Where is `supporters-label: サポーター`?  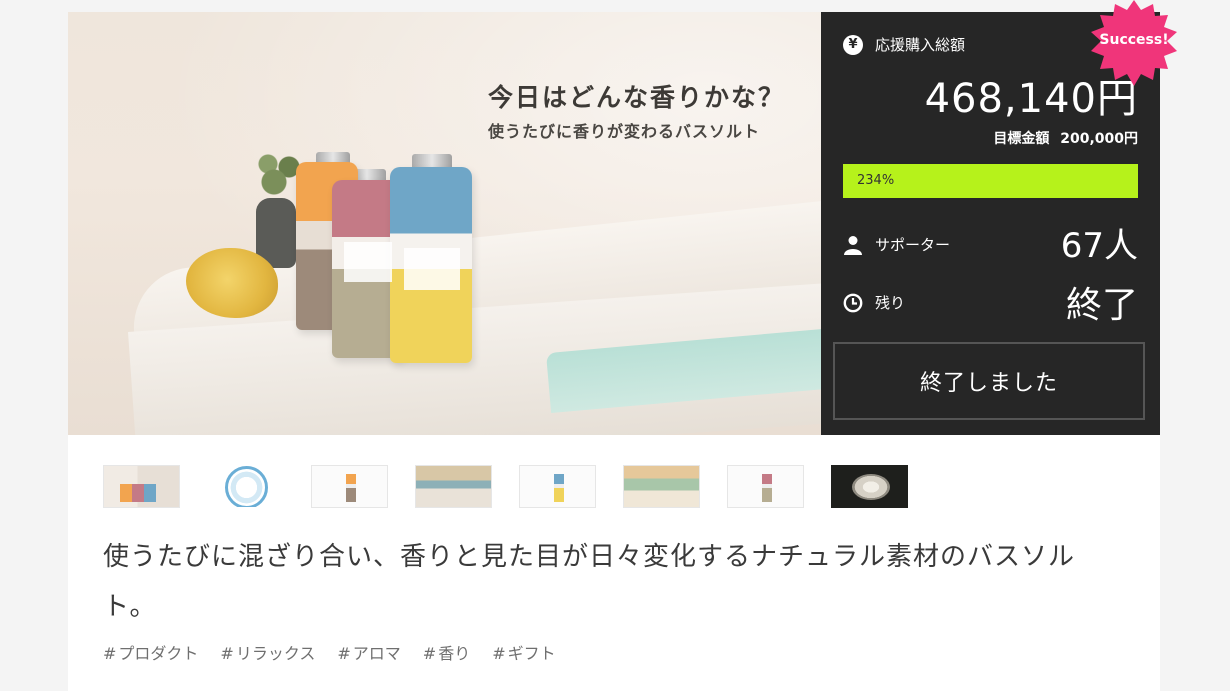 supporters-label: サポーター is located at coordinates (913, 245).